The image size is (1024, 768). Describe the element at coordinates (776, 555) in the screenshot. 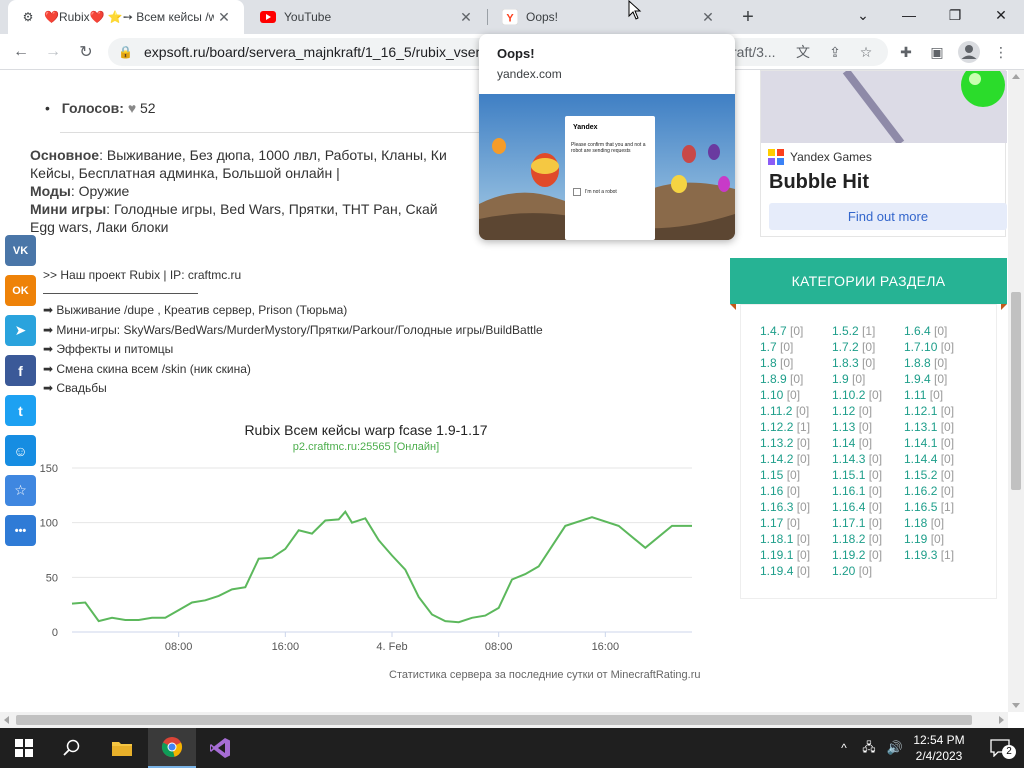

I see `category-version: 1.19.1` at that location.